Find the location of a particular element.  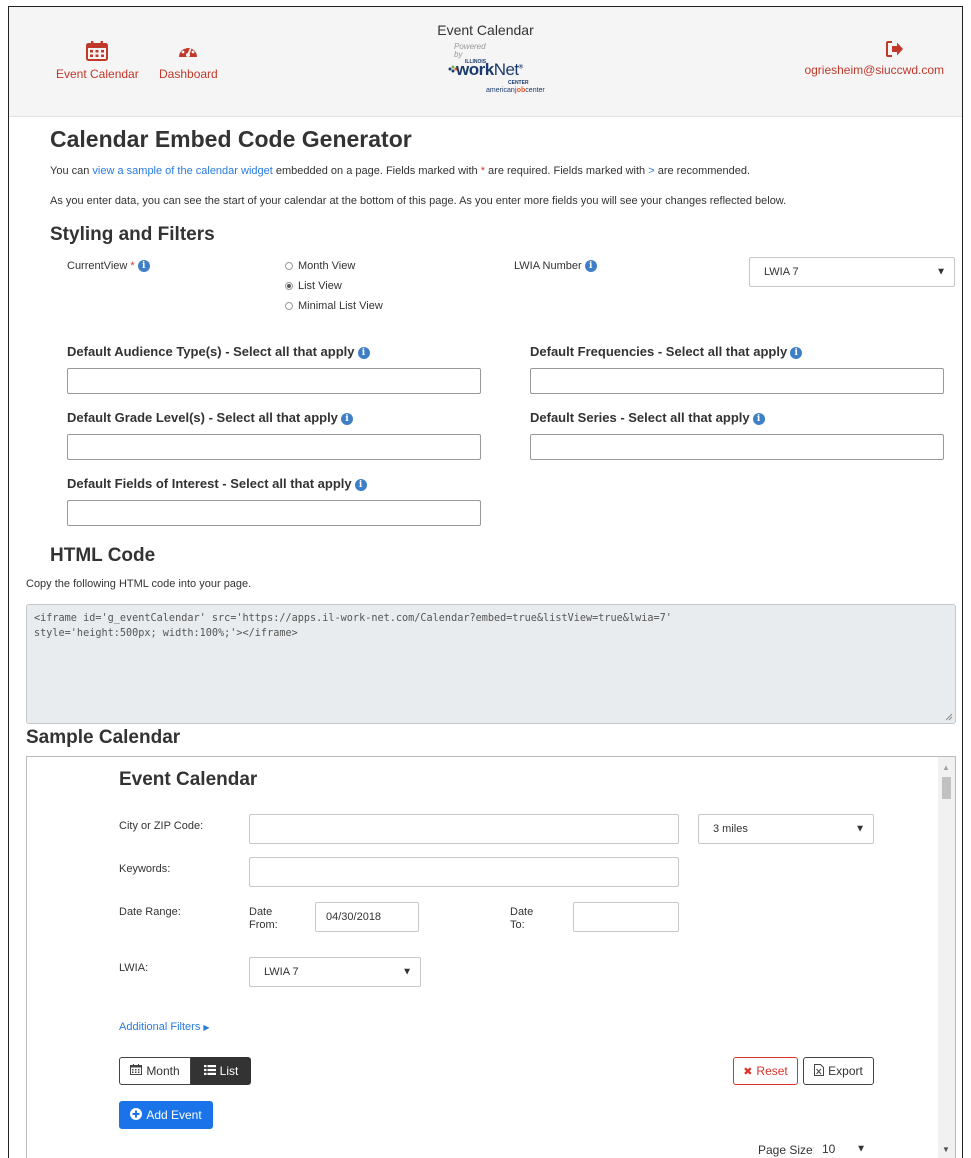

lwia-label: LWIA: is located at coordinates (134, 968).